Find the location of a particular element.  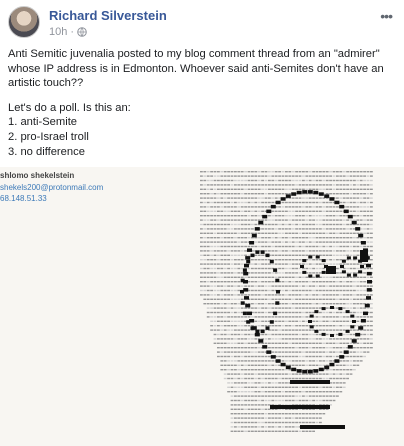

globe-icon is located at coordinates (82, 32).